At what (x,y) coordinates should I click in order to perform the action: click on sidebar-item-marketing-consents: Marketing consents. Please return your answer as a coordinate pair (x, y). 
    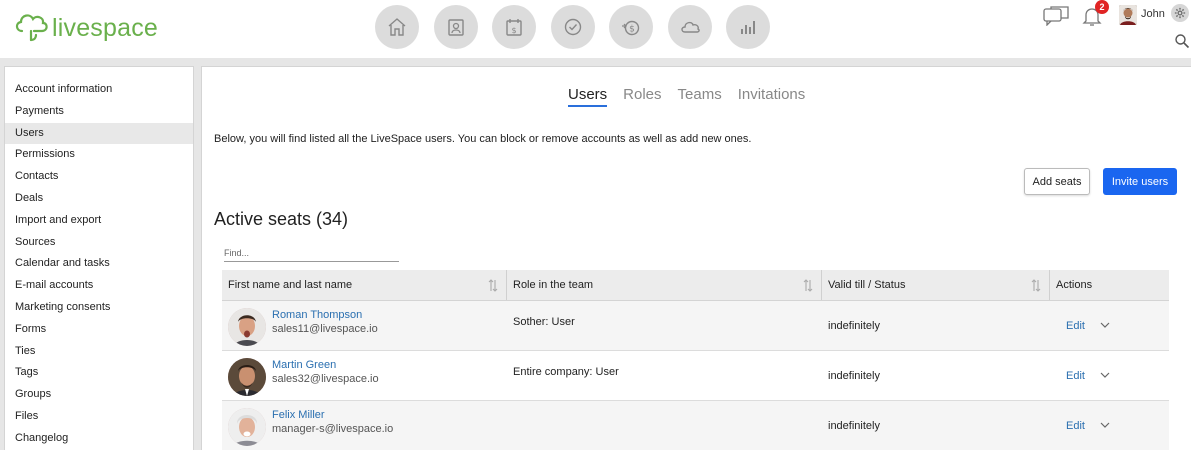
    Looking at the image, I should click on (99, 308).